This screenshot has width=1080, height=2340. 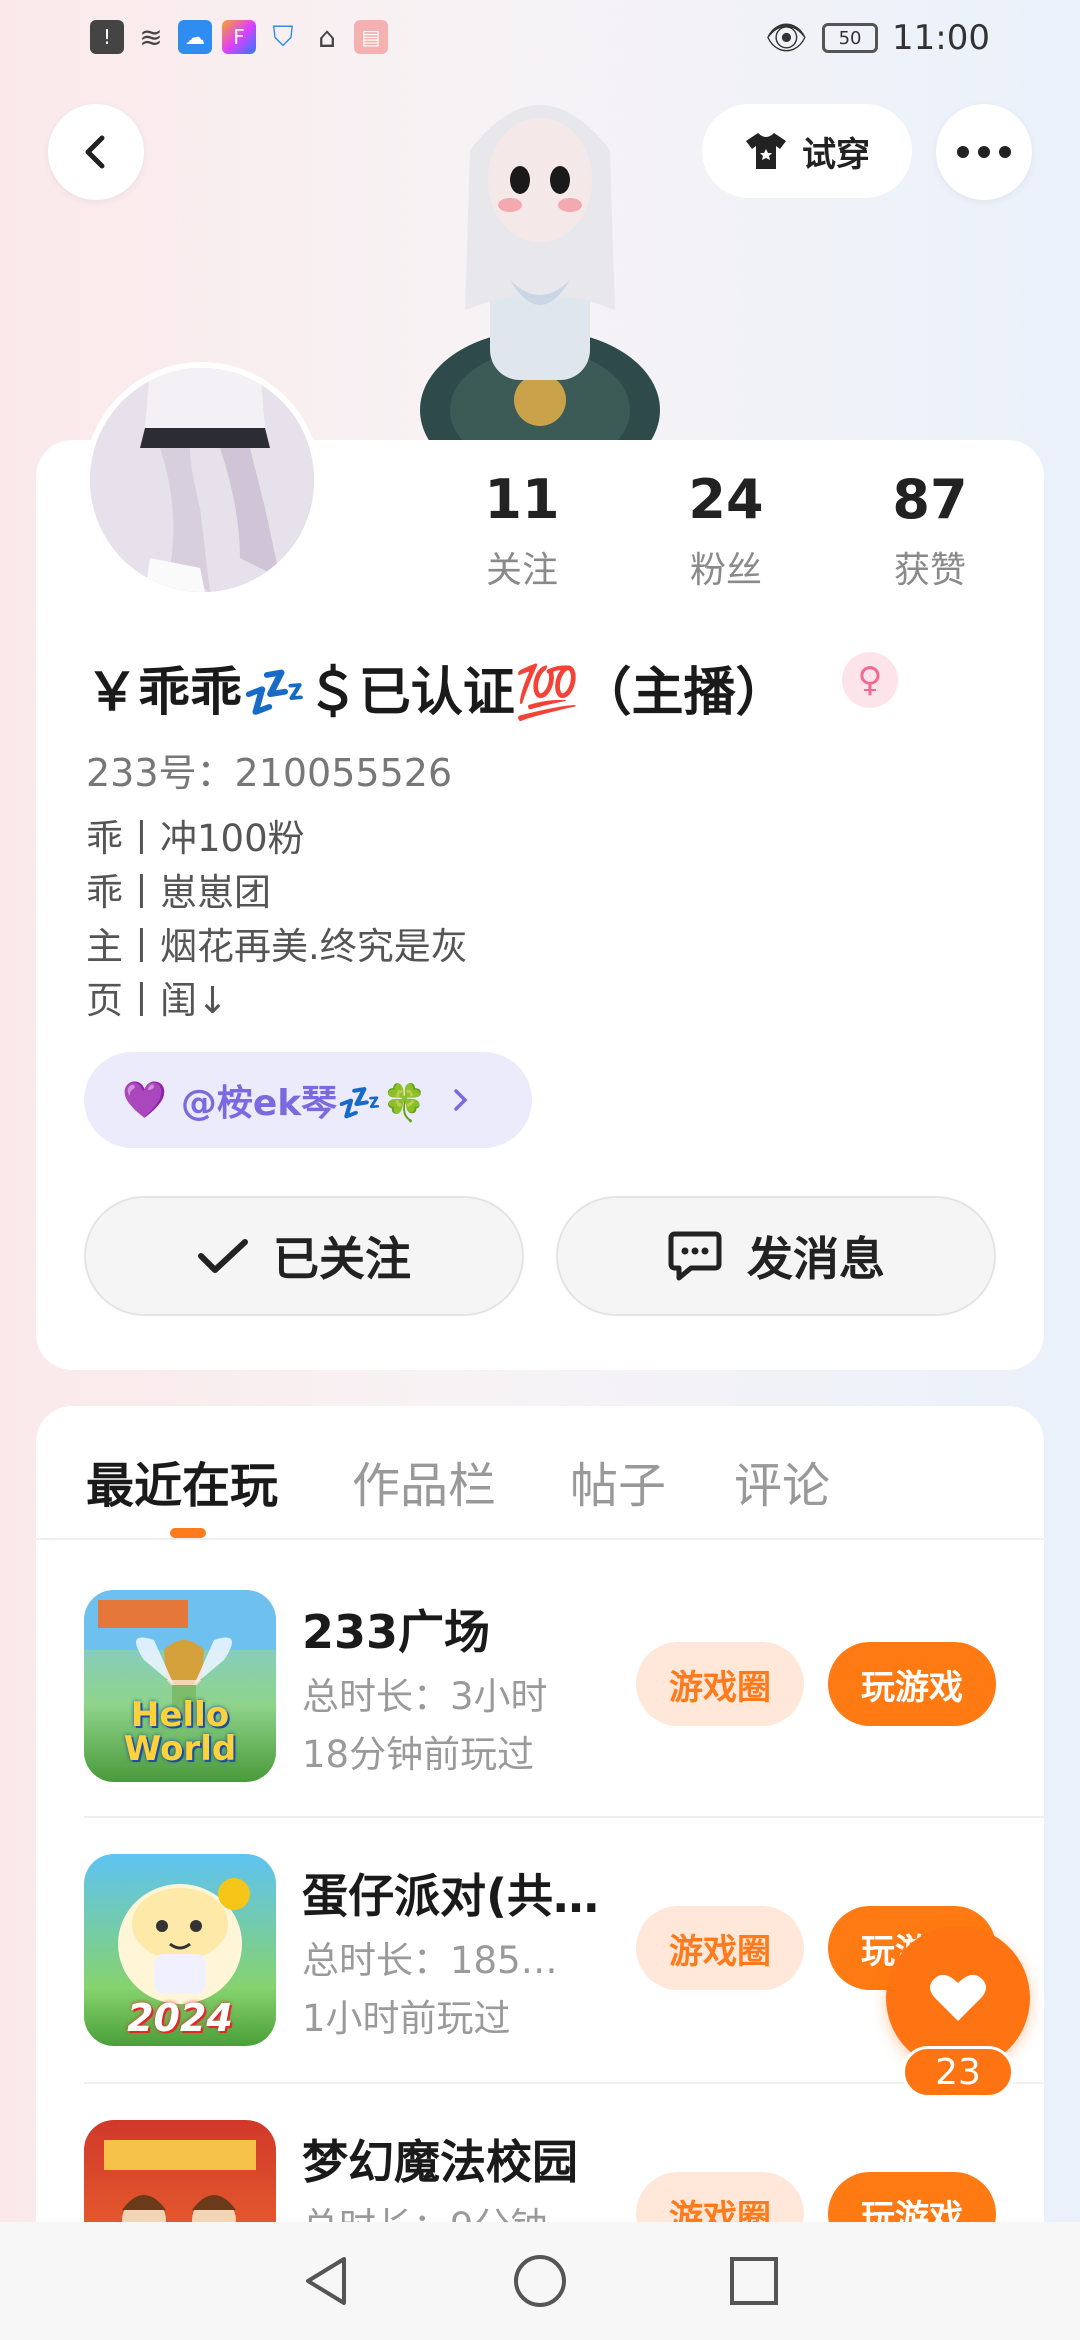 I want to click on avatar, so click(x=202, y=480).